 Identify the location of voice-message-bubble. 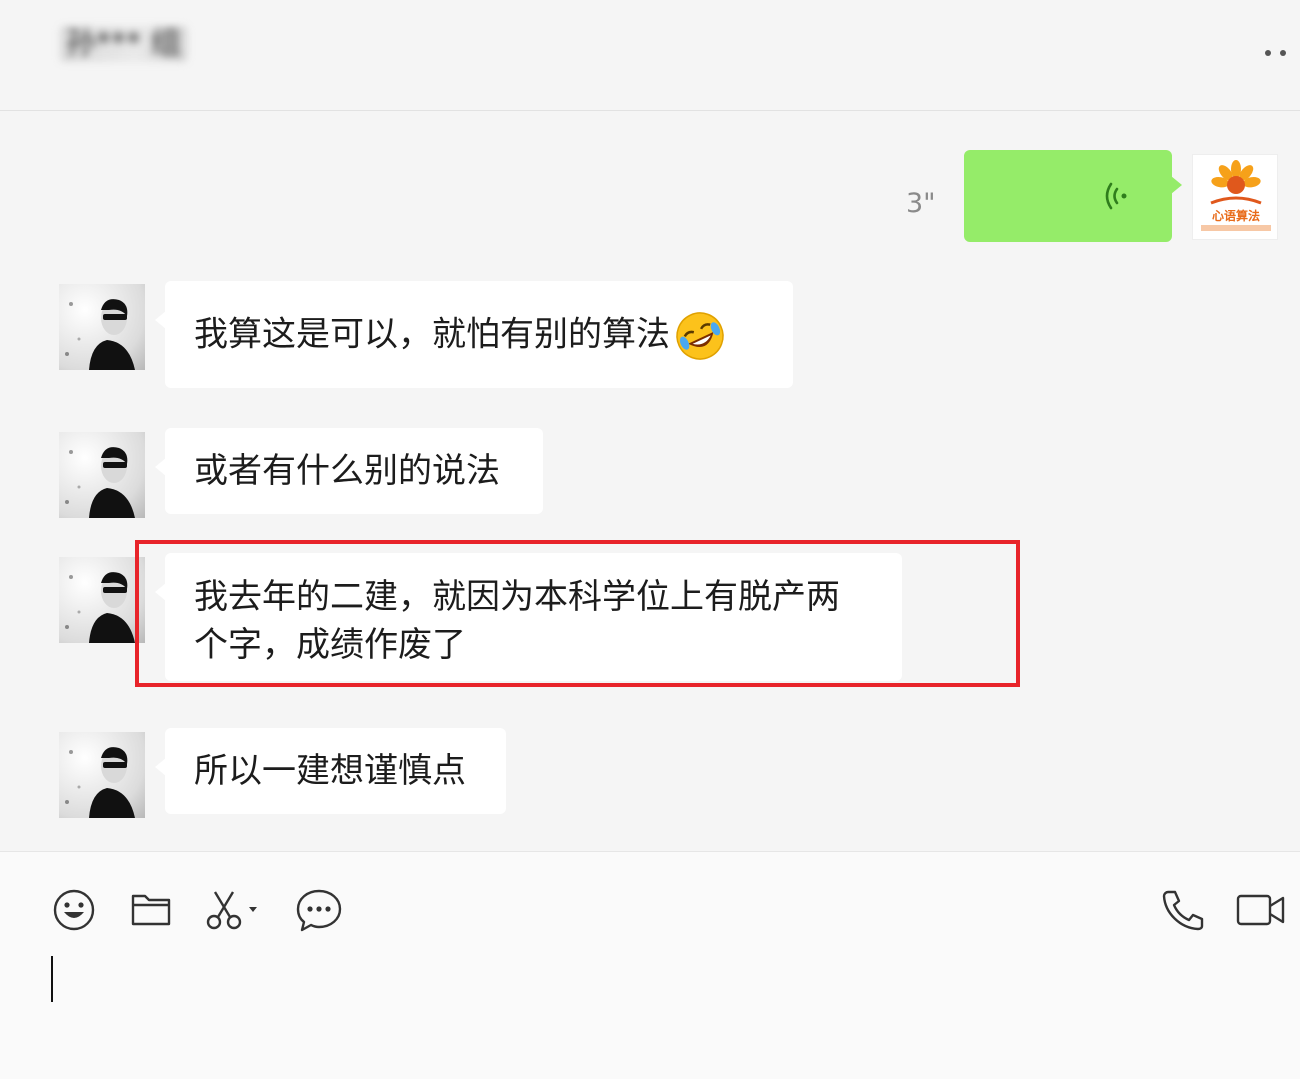
(1073, 196).